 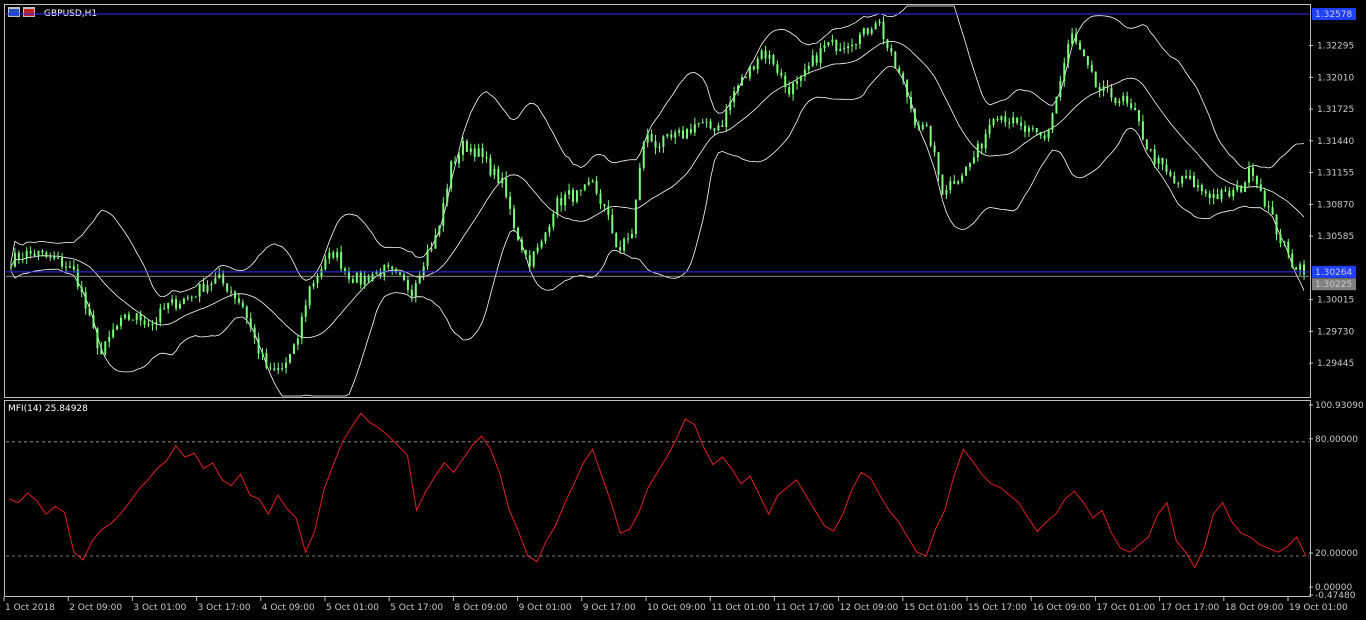 What do you see at coordinates (1336, 440) in the screenshot?
I see `mfi-scale-label: 80.00000` at bounding box center [1336, 440].